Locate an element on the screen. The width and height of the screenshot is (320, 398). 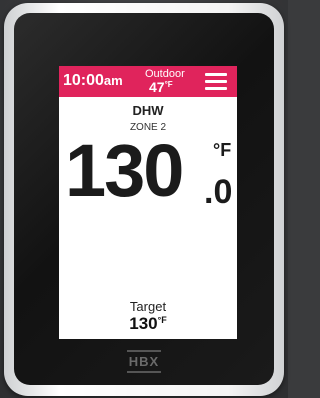
brand-logo: HBX is located at coordinates (144, 362).